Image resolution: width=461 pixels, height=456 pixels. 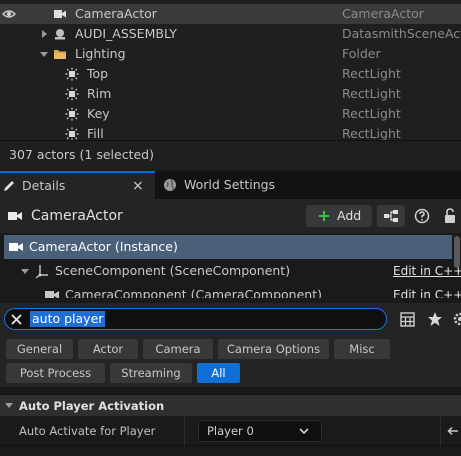 I want to click on outliner-row-lighting: Lighting Folder, so click(x=230, y=54).